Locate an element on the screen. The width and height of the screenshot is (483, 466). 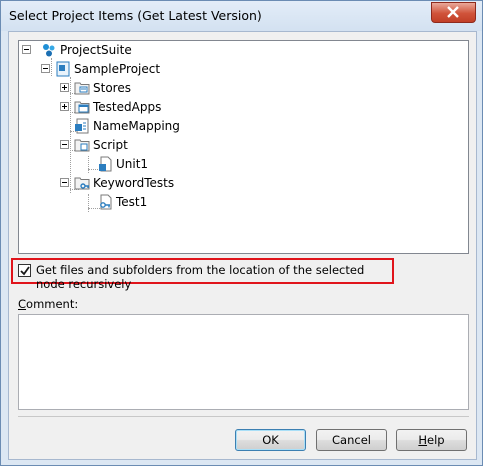
tested-apps-icon is located at coordinates (82, 107).